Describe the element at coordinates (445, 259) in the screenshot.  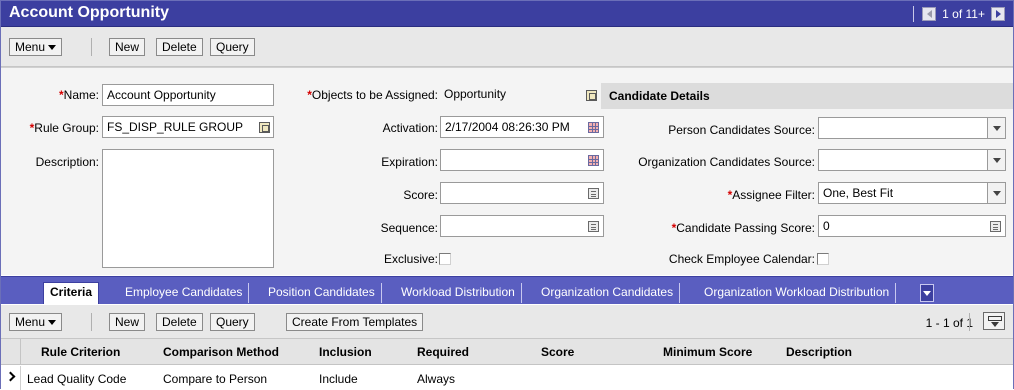
I see `exclusive-checkbox` at that location.